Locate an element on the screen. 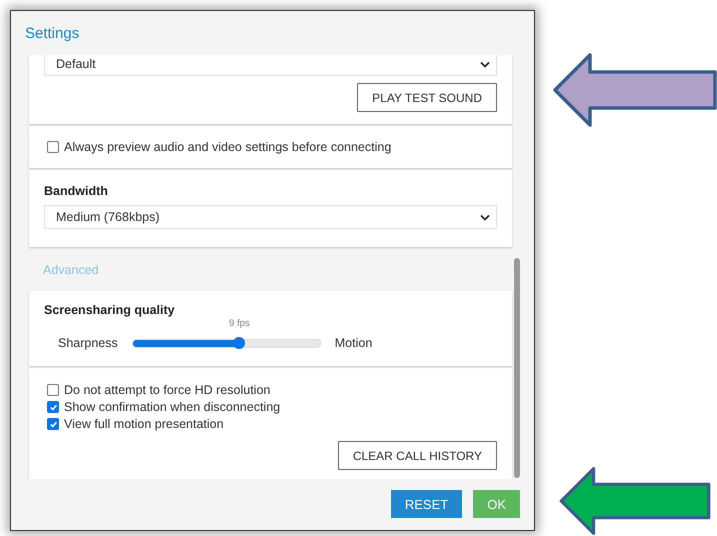 The height and width of the screenshot is (536, 717). screensharing-label: Screensharing quality is located at coordinates (110, 310).